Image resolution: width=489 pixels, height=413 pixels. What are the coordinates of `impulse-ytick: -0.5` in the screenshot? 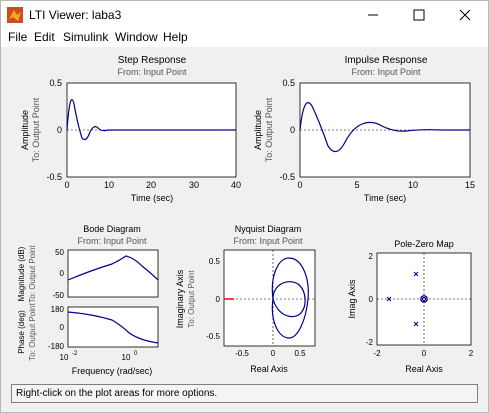 It's located at (287, 177).